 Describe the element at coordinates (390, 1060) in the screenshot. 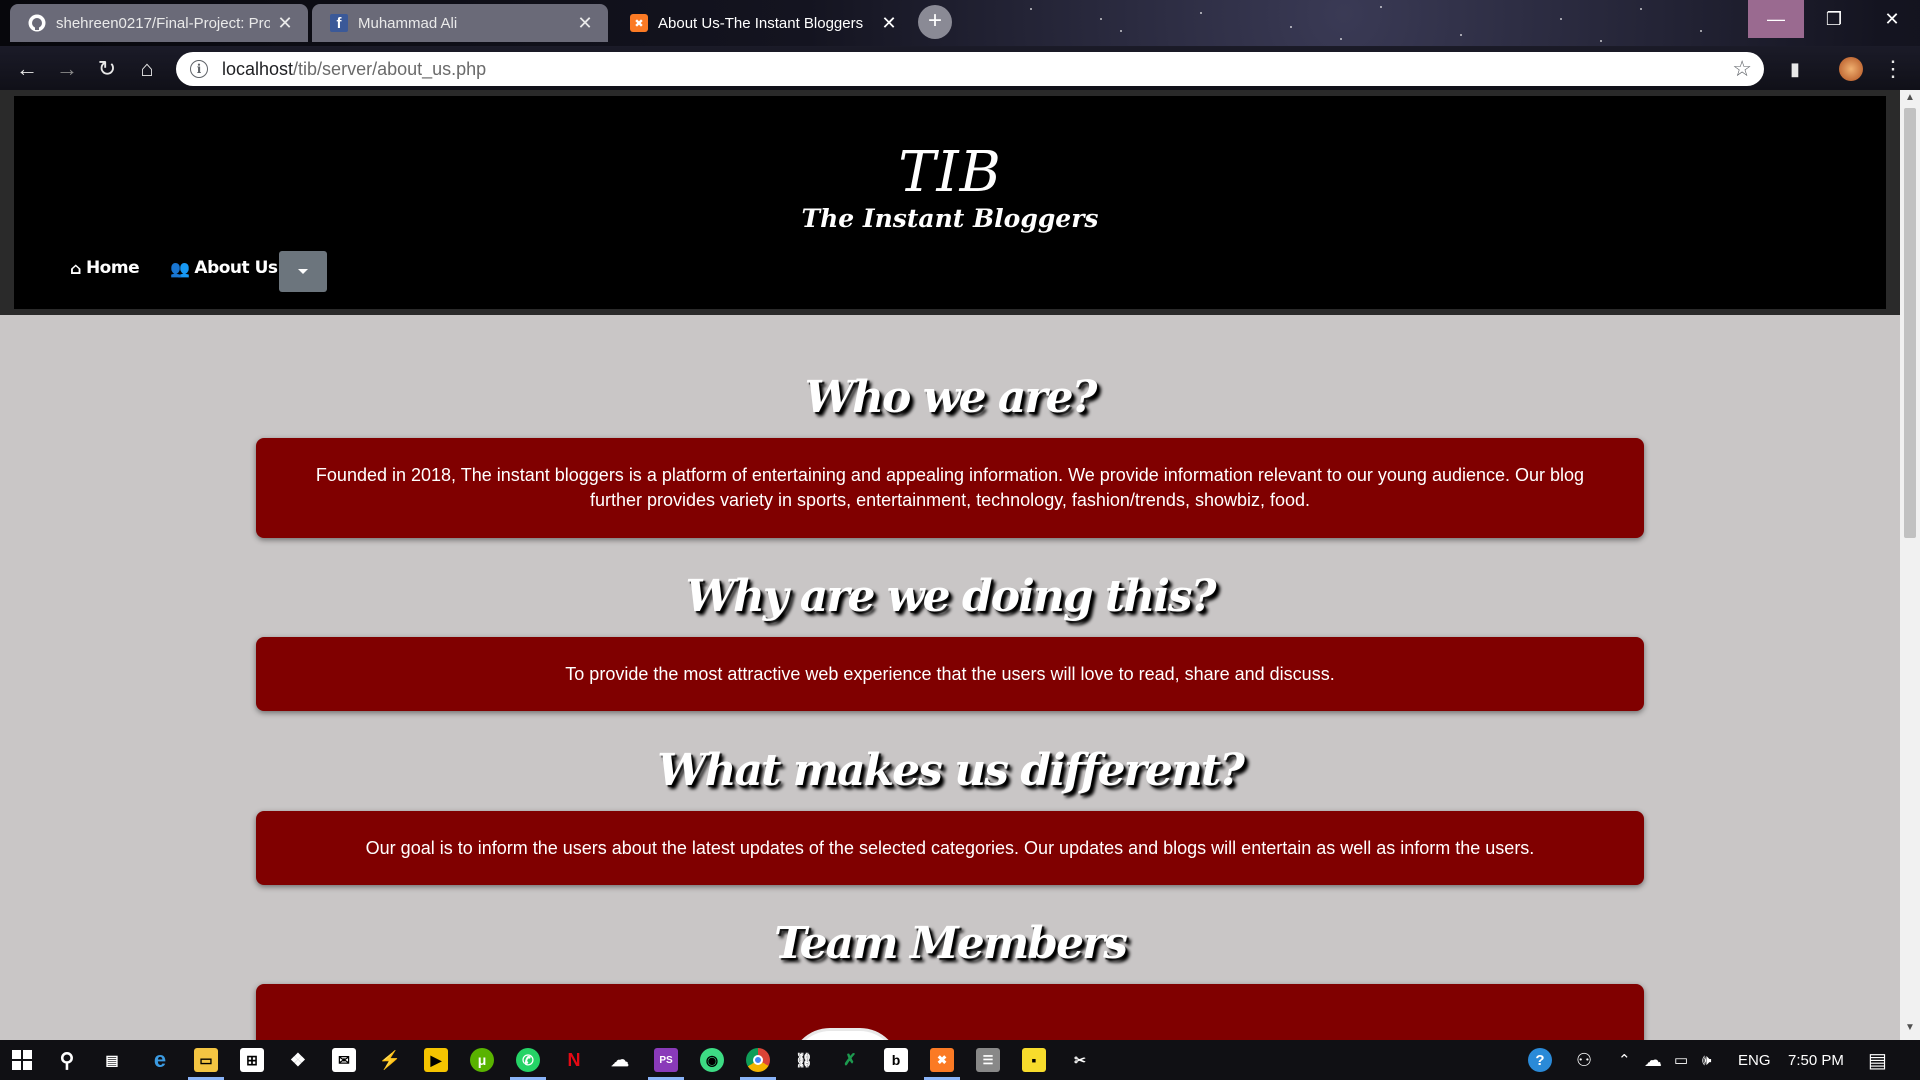

I see `vscode-icon: ⚡` at that location.